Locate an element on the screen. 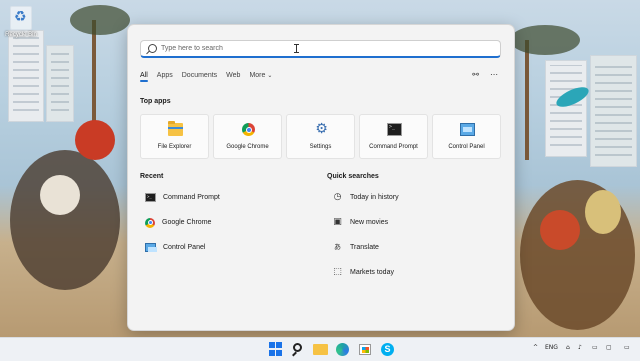 The height and width of the screenshot is (361, 640). film-icon: ▣ is located at coordinates (337, 222).